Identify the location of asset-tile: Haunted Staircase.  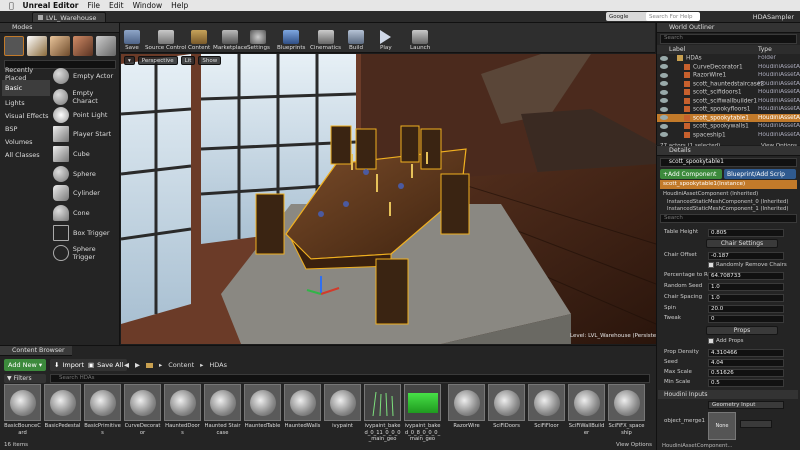
(222, 412).